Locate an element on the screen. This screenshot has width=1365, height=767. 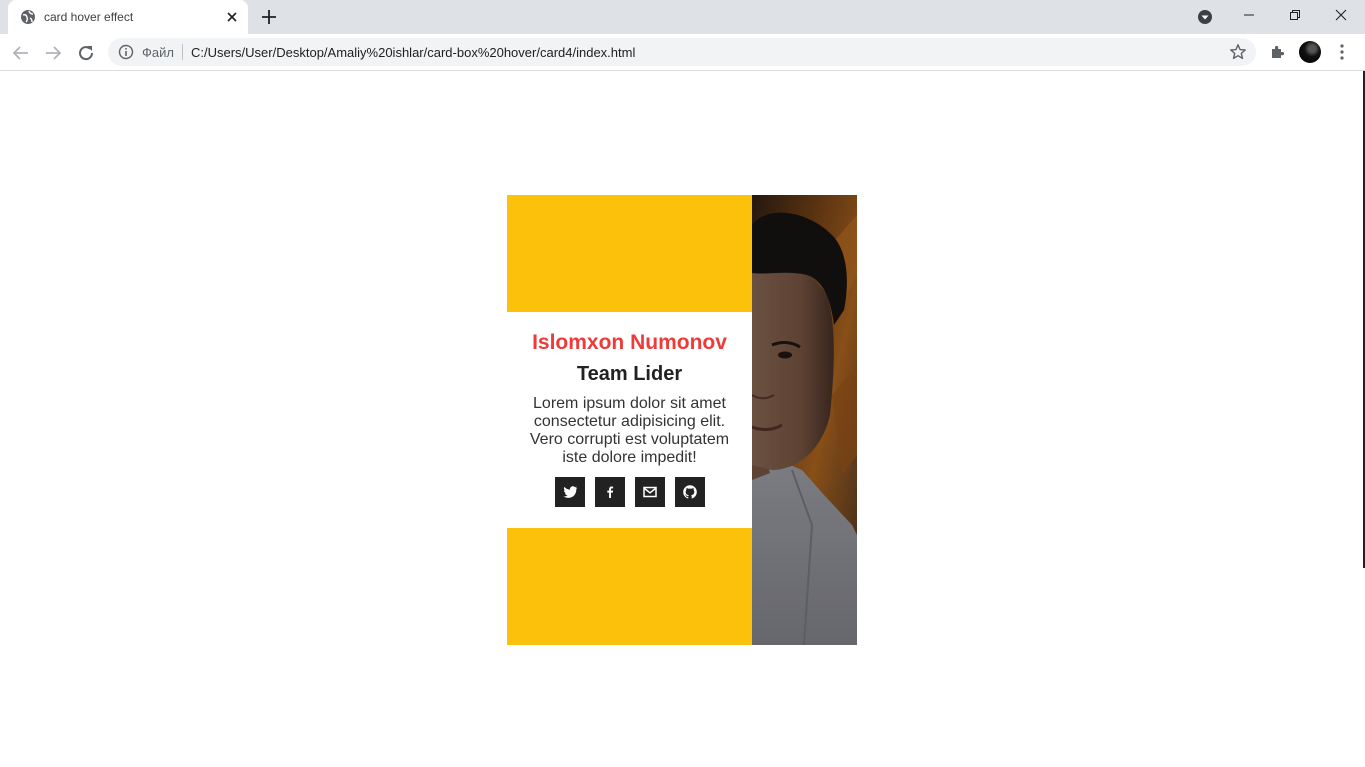
info-icon is located at coordinates (126, 52).